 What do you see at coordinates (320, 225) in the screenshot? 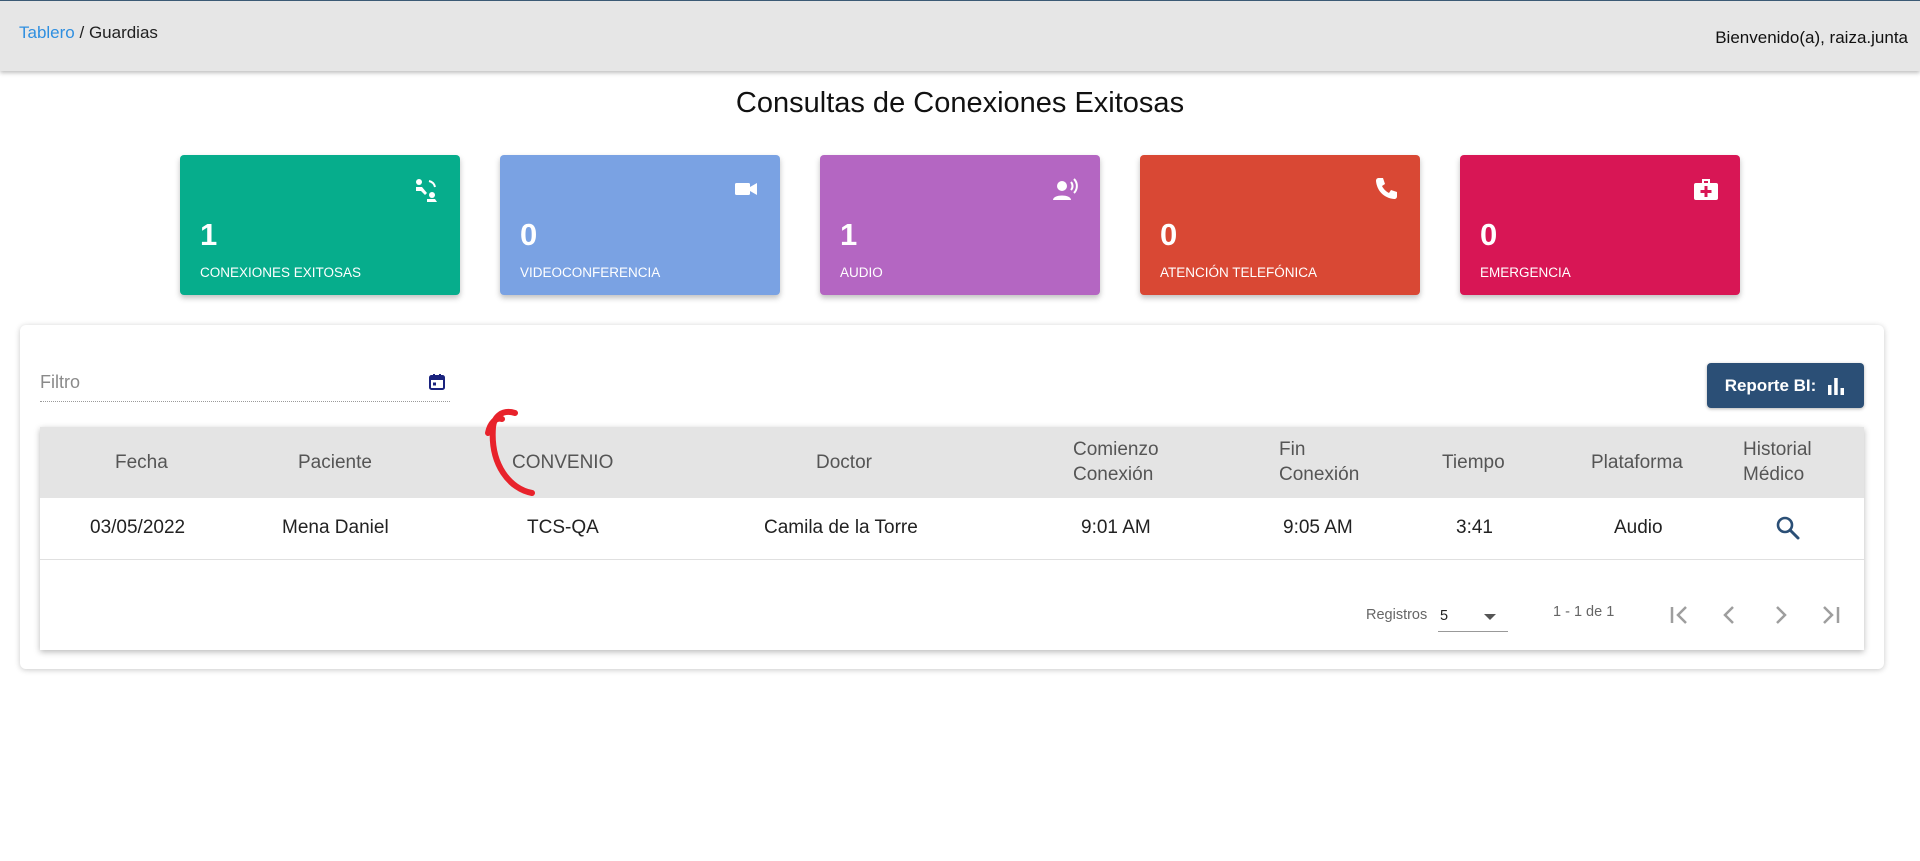
I see `card-conexiones-exitosas: 1 CONEXIONES EXITOSAS` at bounding box center [320, 225].